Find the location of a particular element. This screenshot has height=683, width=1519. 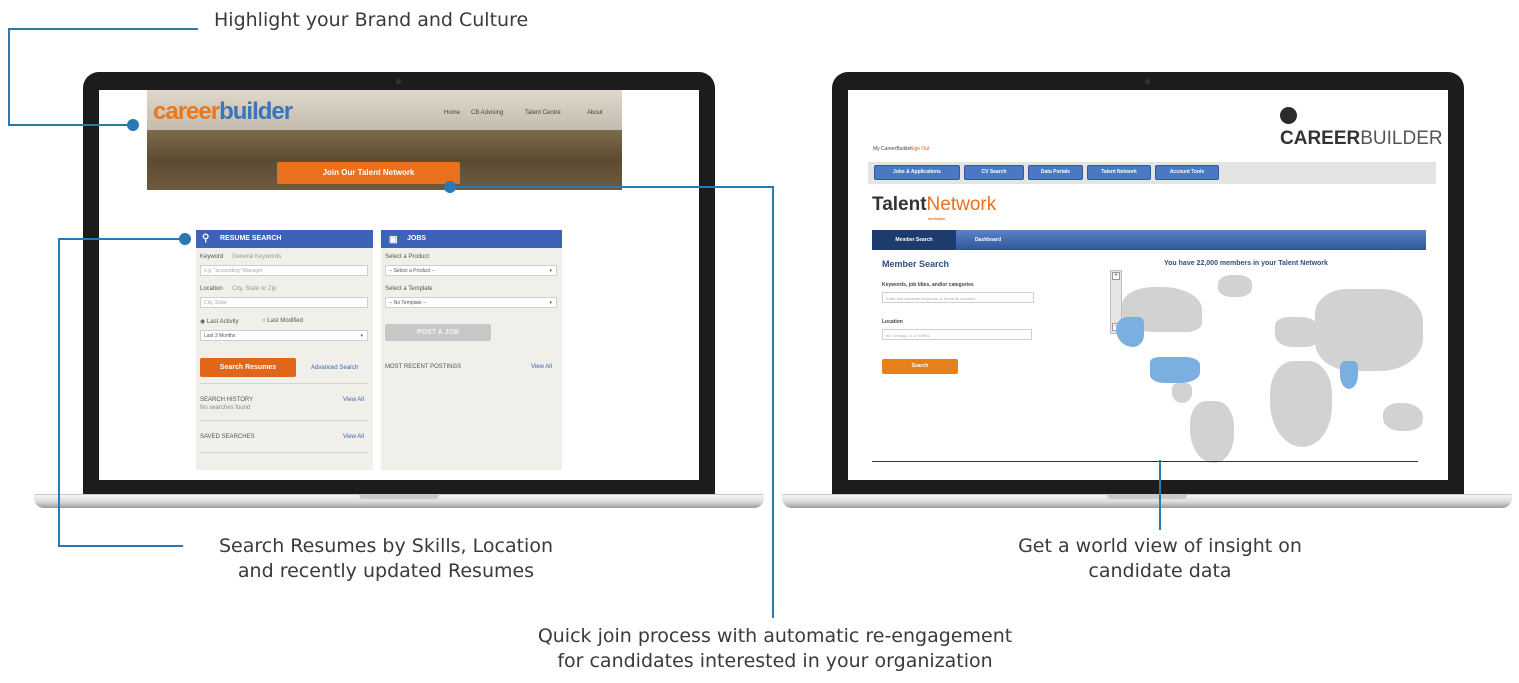

careerbuilder-logo: careerbuilder is located at coordinates (223, 112).